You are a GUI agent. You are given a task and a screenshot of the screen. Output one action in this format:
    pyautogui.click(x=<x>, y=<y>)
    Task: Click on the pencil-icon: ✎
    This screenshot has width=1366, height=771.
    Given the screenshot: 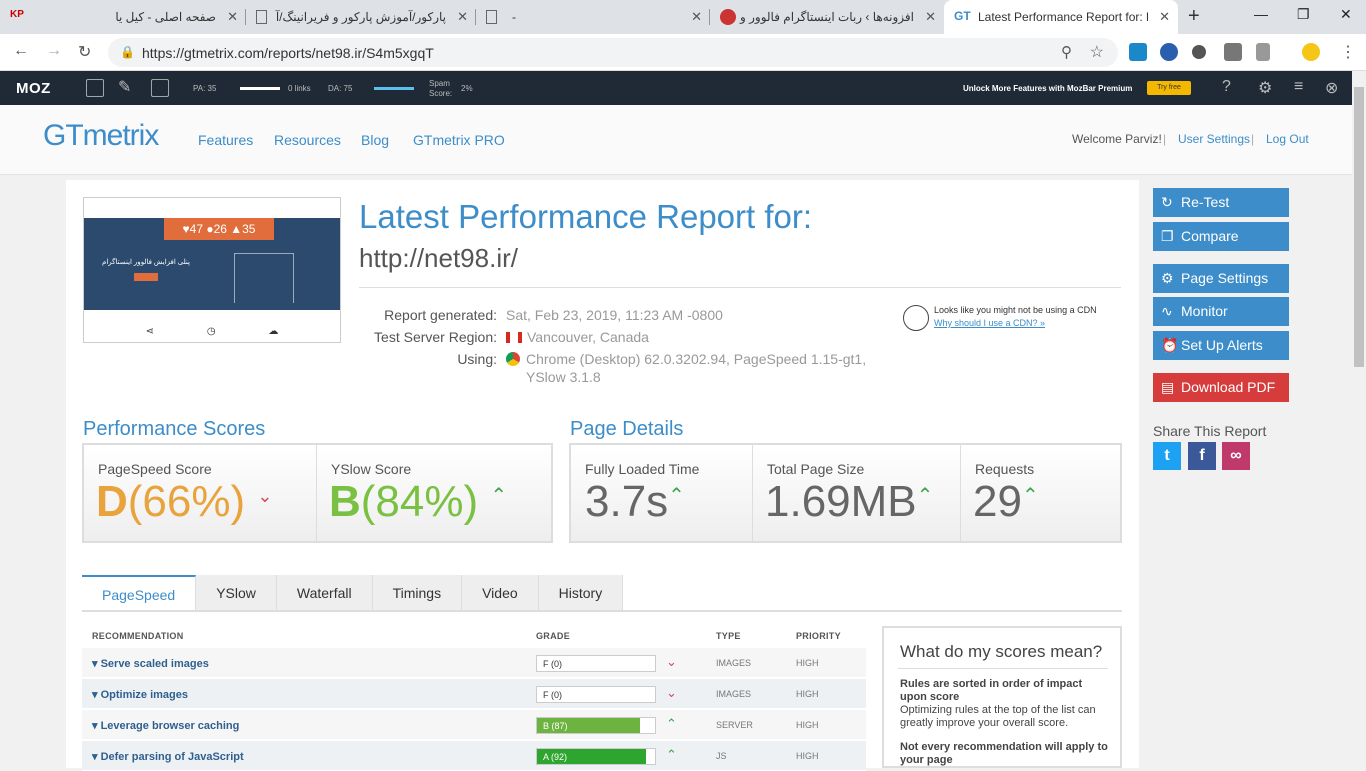 What is the action you would take?
    pyautogui.click(x=127, y=86)
    